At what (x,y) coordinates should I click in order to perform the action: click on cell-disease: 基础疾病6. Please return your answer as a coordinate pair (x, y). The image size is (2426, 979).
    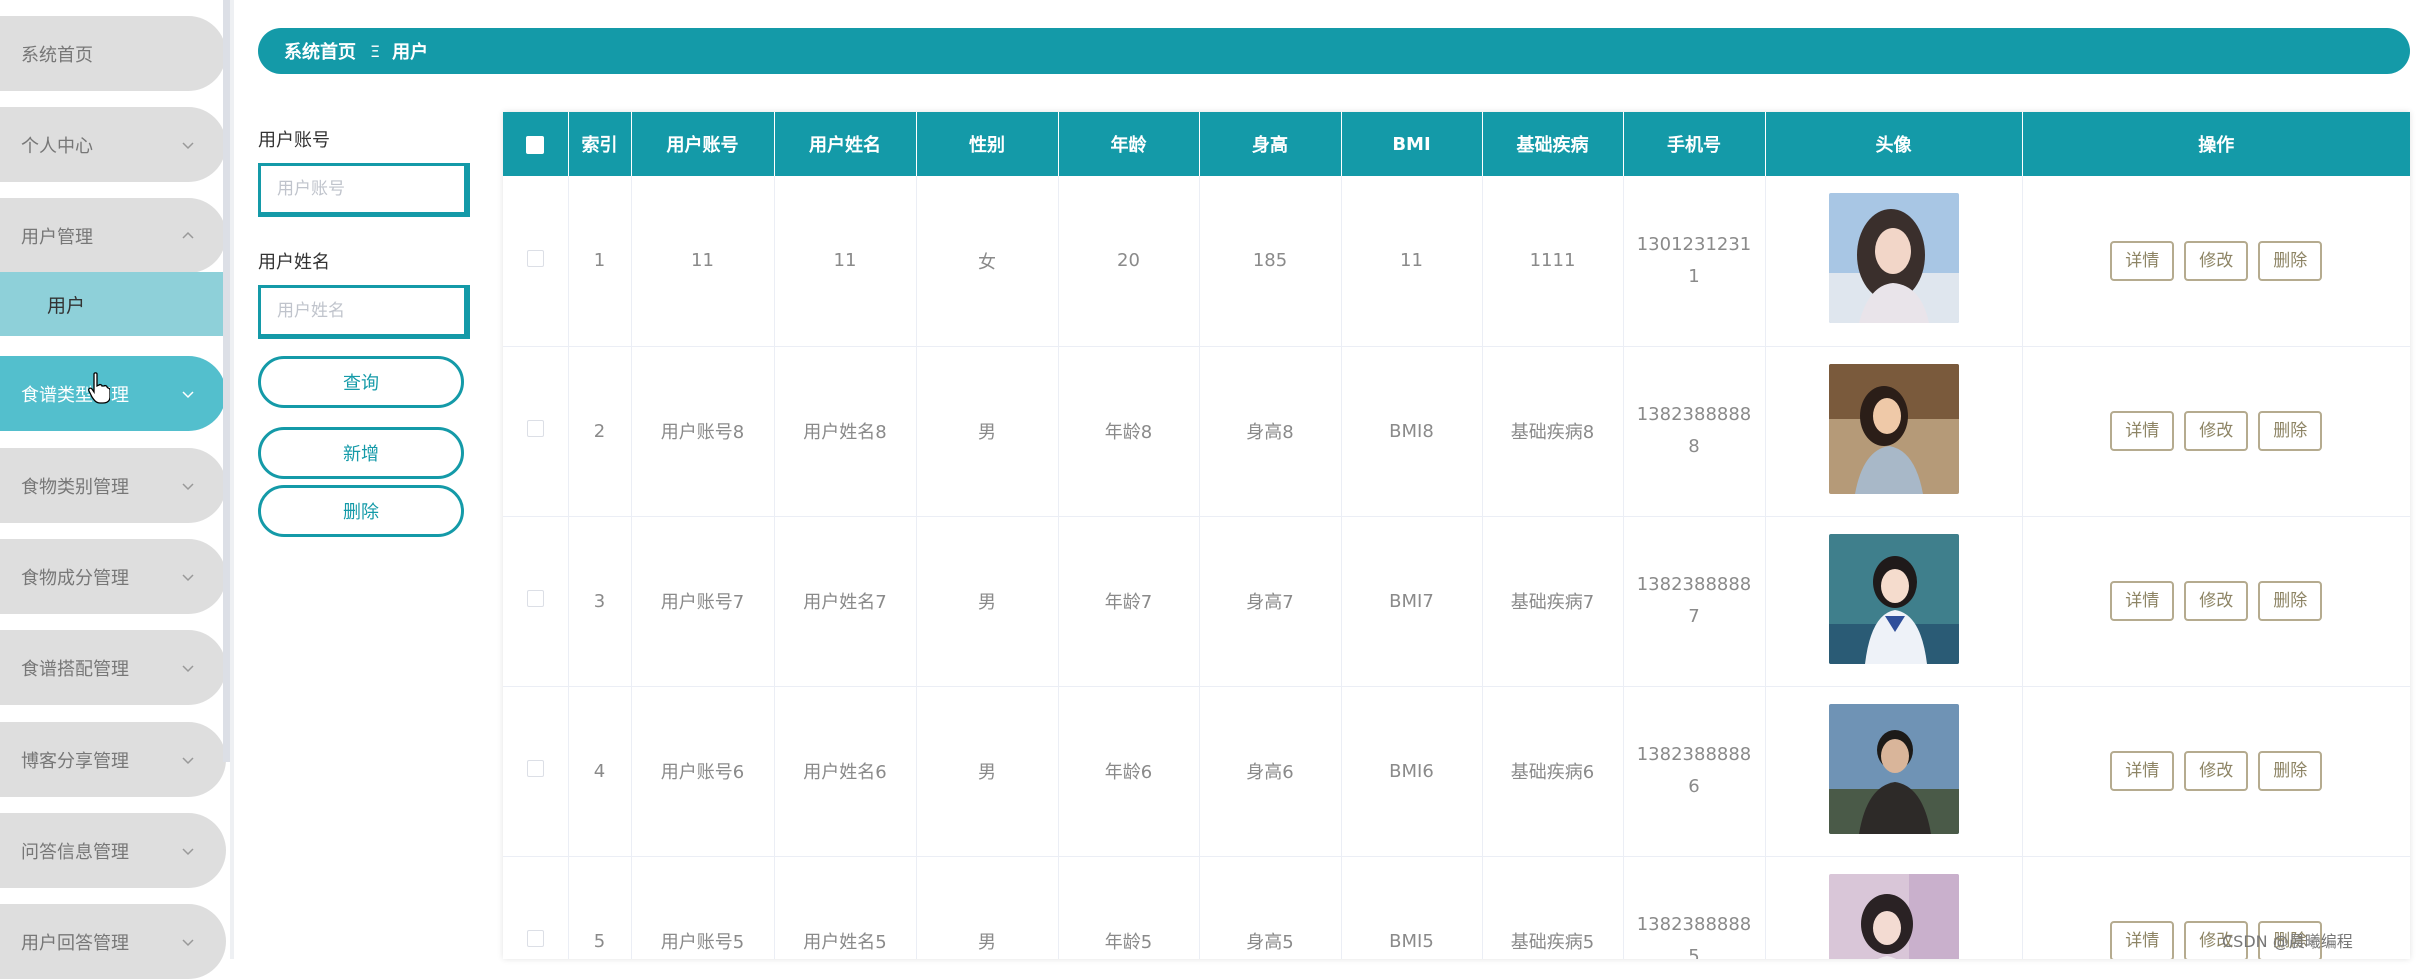
    Looking at the image, I should click on (1553, 771).